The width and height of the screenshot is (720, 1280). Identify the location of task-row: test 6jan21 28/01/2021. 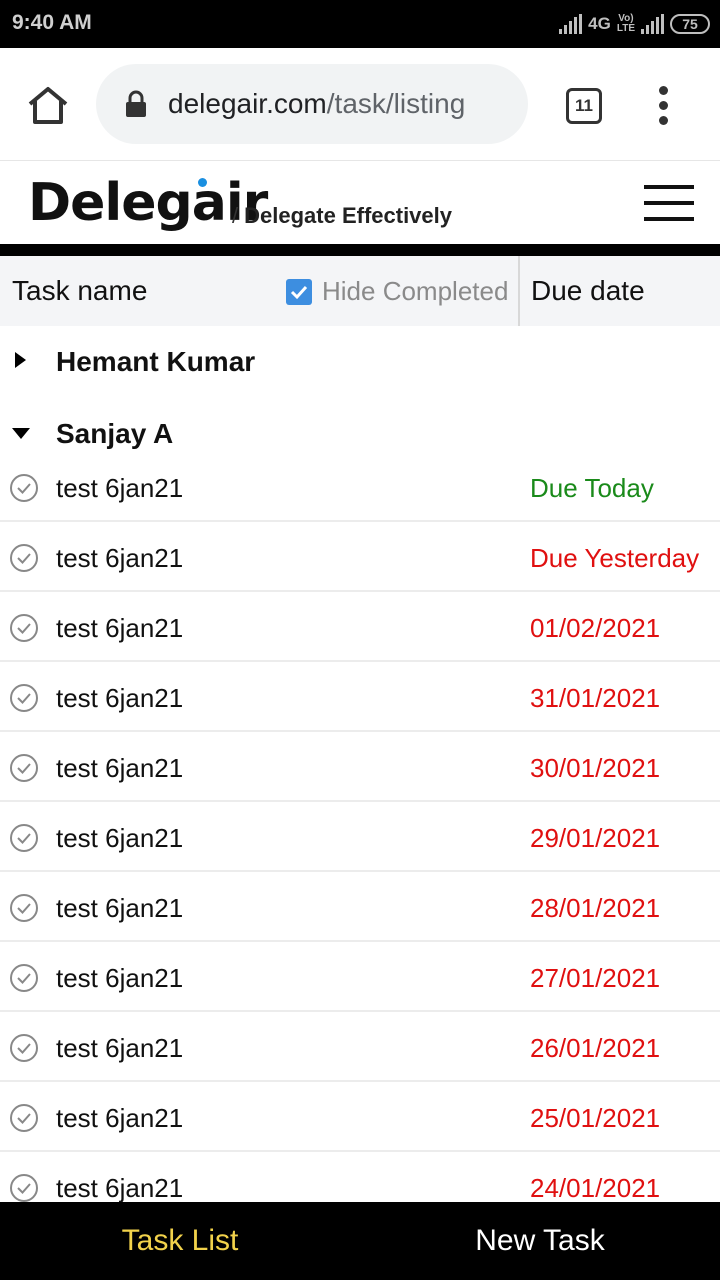
(360, 907).